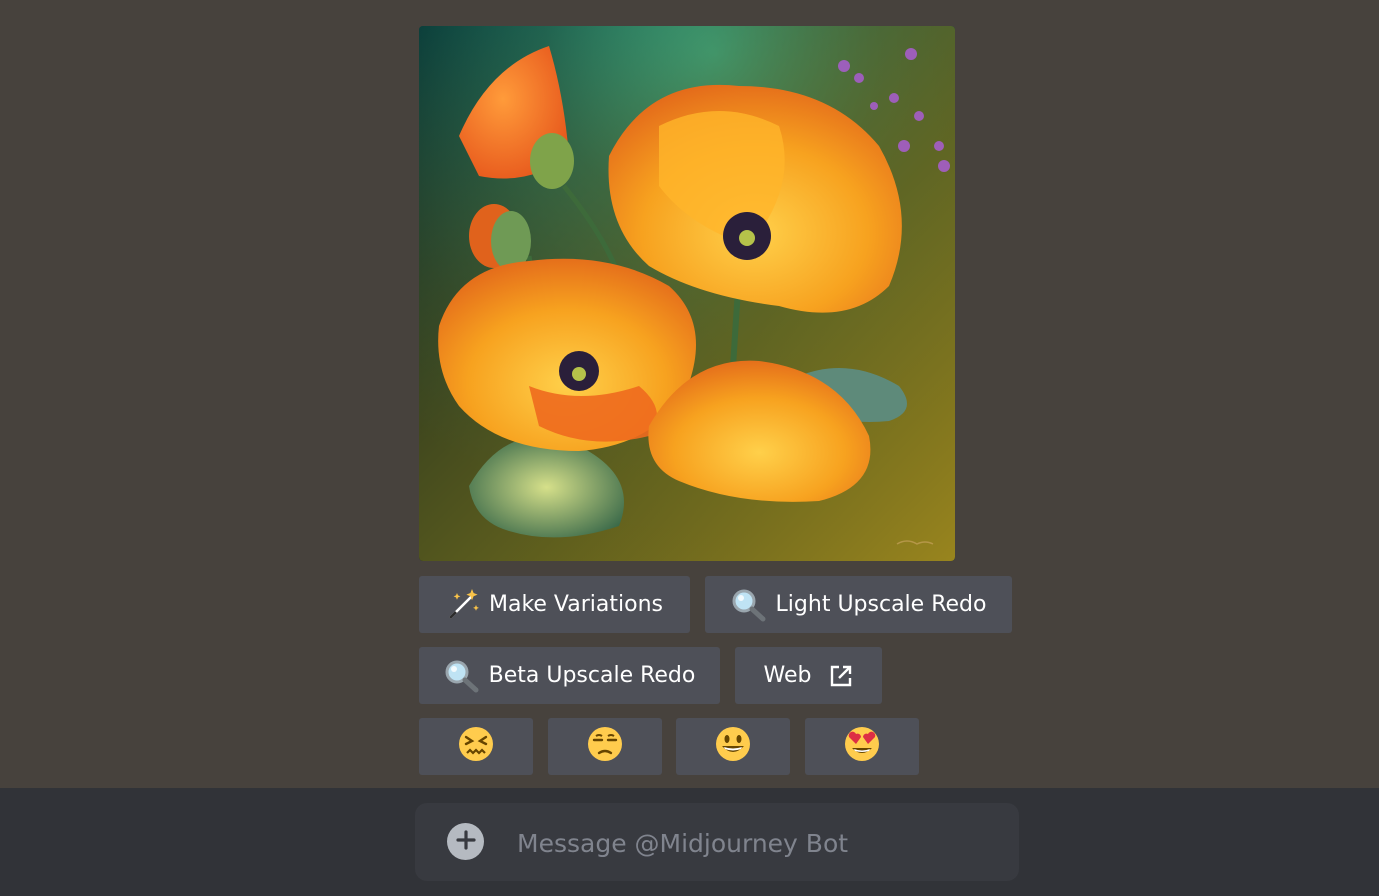 Image resolution: width=1379 pixels, height=896 pixels. I want to click on reaction-unamused-button, so click(605, 746).